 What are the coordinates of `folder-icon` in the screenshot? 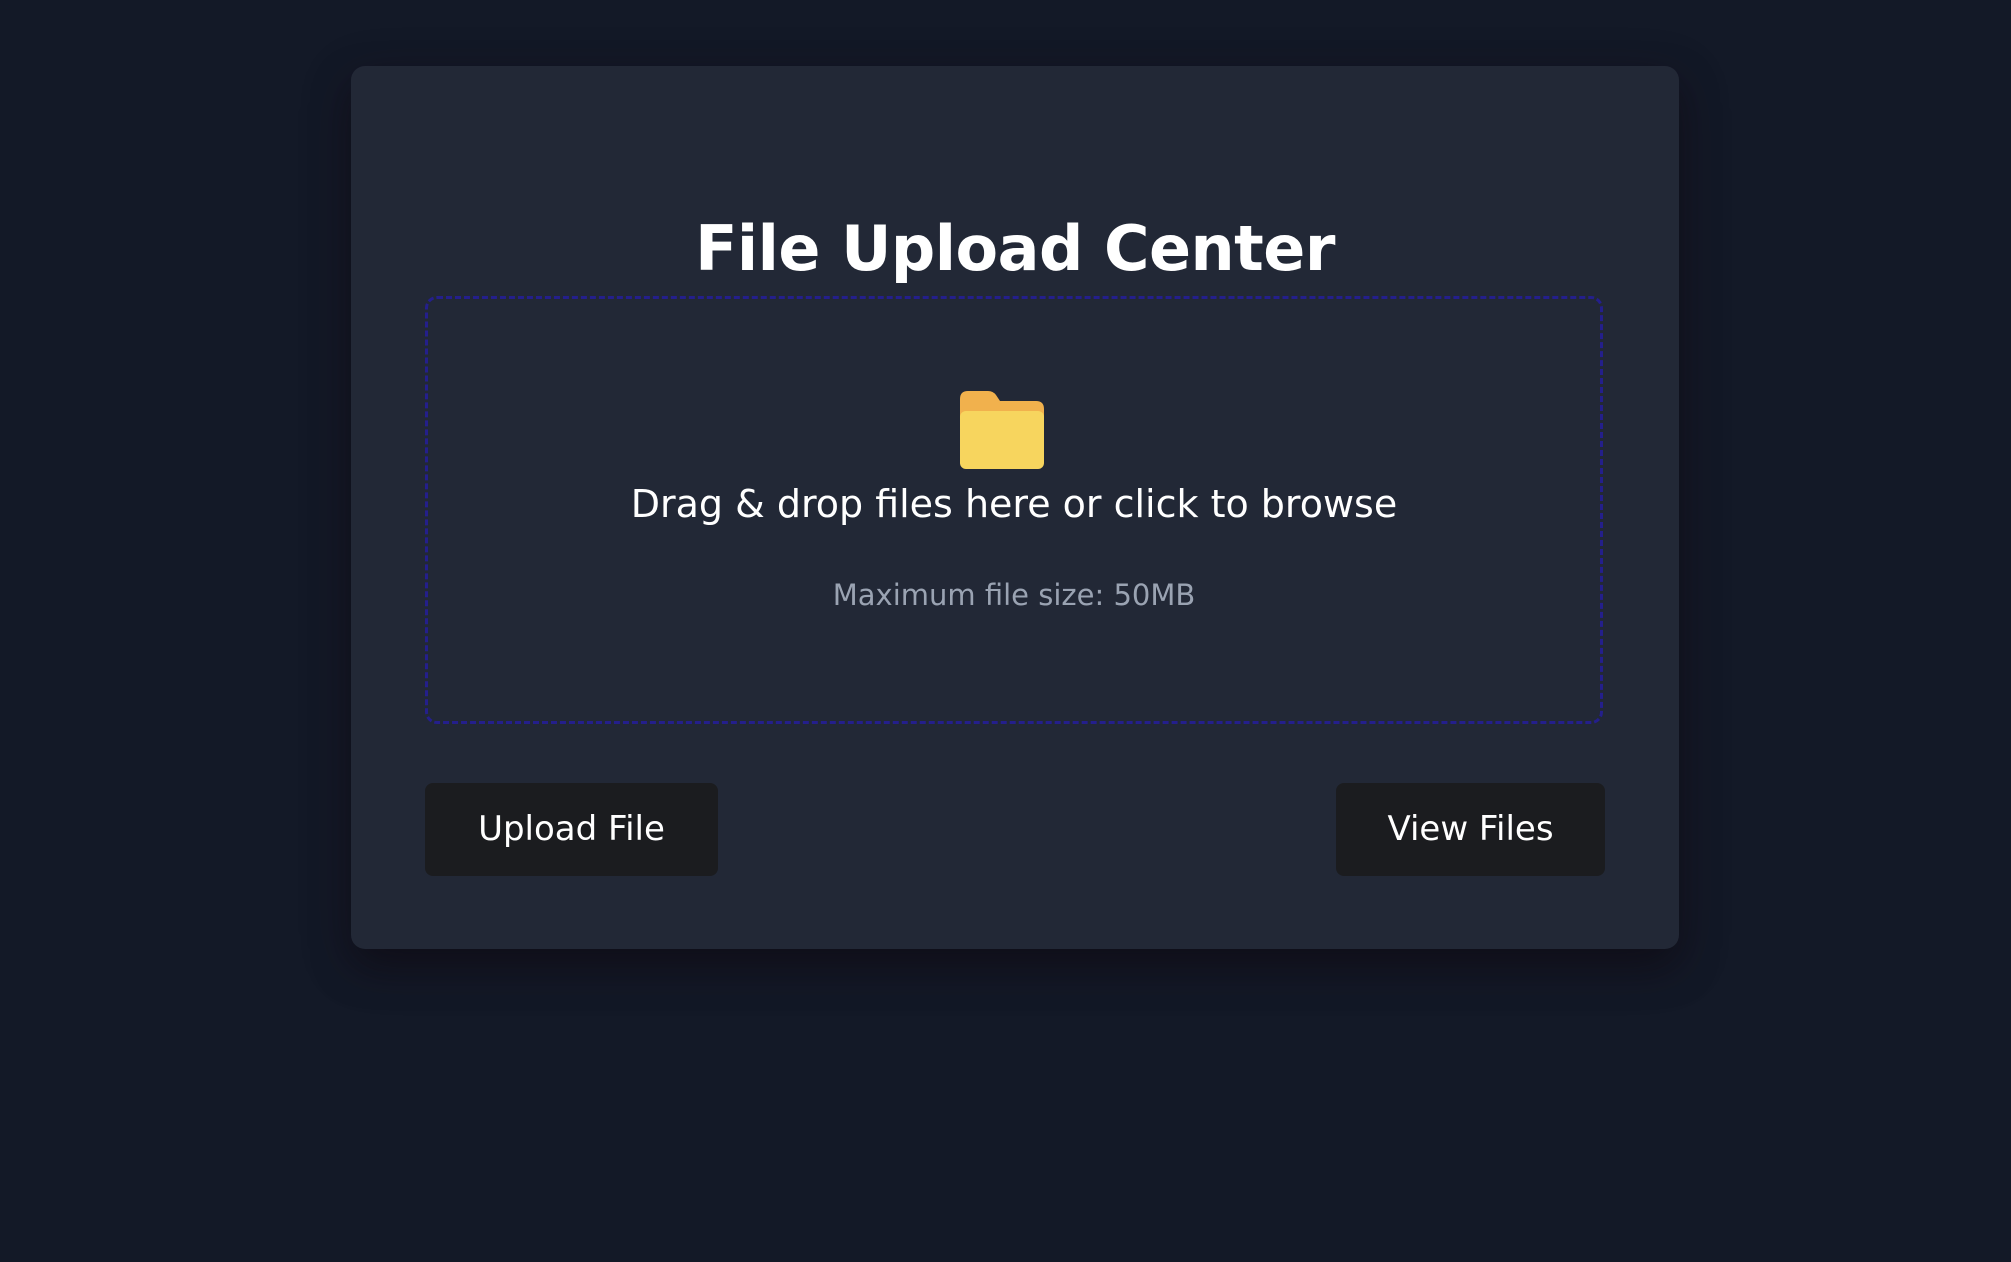 It's located at (1002, 430).